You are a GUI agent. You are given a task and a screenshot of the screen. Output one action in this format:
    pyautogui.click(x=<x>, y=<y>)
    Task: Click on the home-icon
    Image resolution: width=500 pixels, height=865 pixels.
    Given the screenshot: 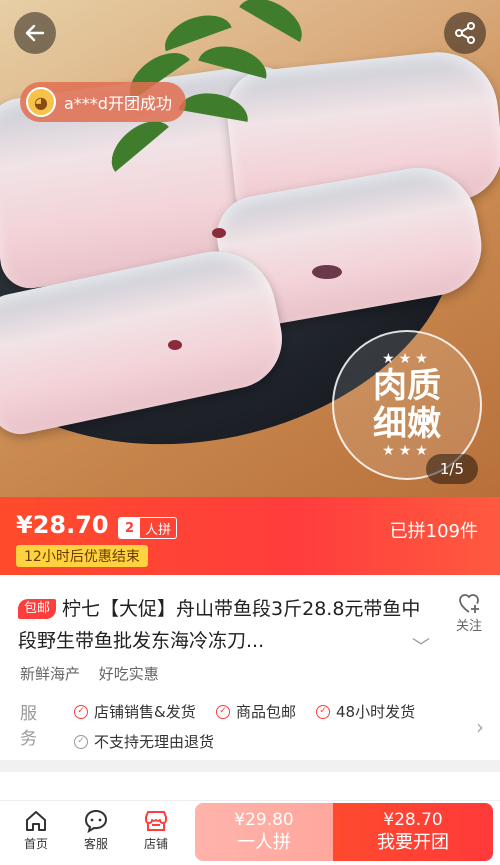 What is the action you would take?
    pyautogui.click(x=36, y=821)
    